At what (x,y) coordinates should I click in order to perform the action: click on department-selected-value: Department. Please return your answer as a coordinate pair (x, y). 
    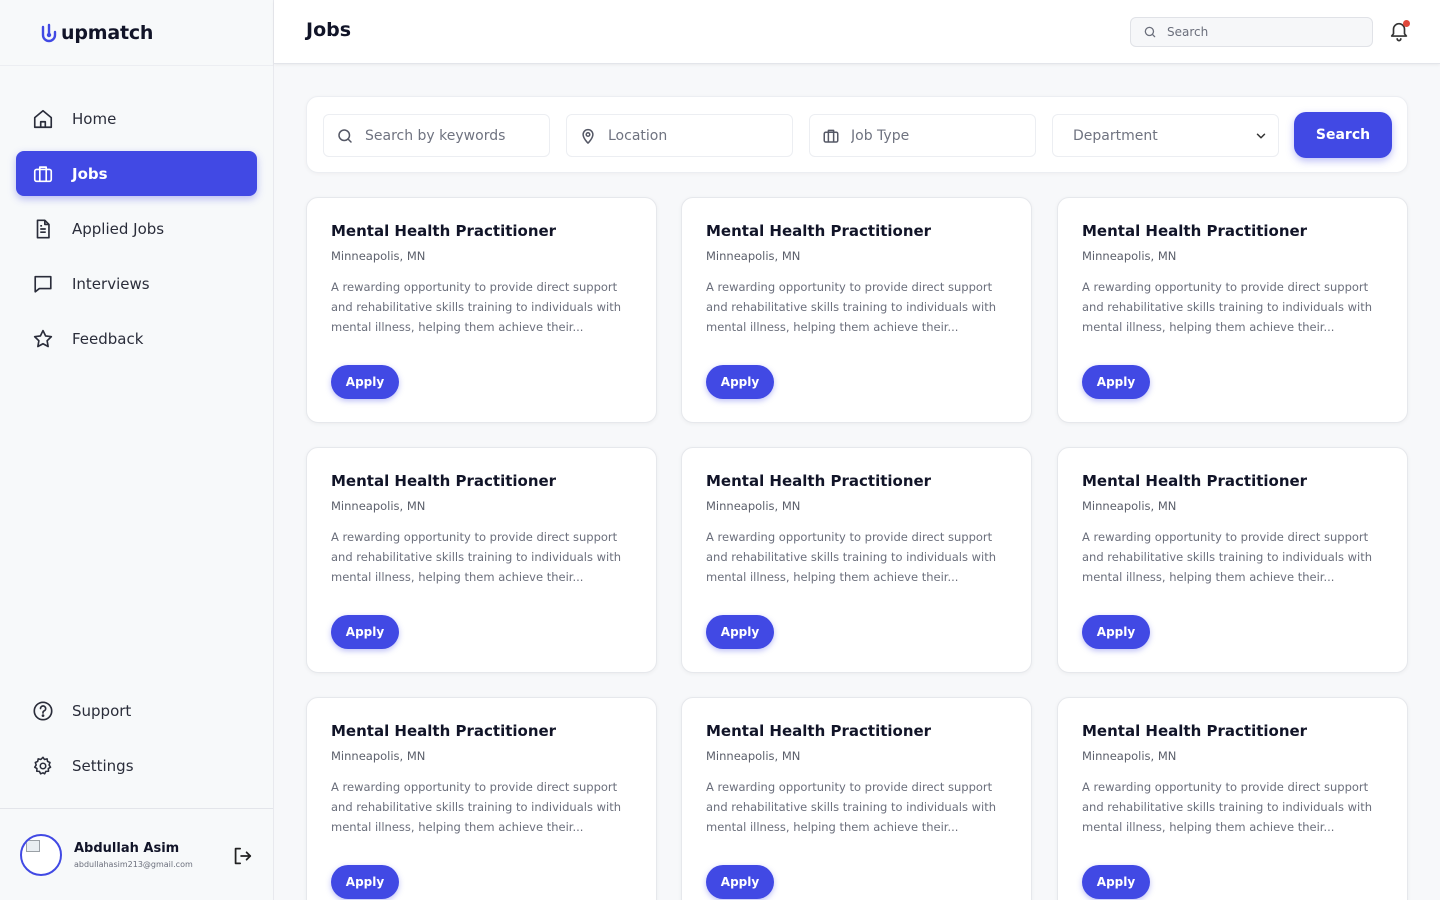
    Looking at the image, I should click on (1115, 135).